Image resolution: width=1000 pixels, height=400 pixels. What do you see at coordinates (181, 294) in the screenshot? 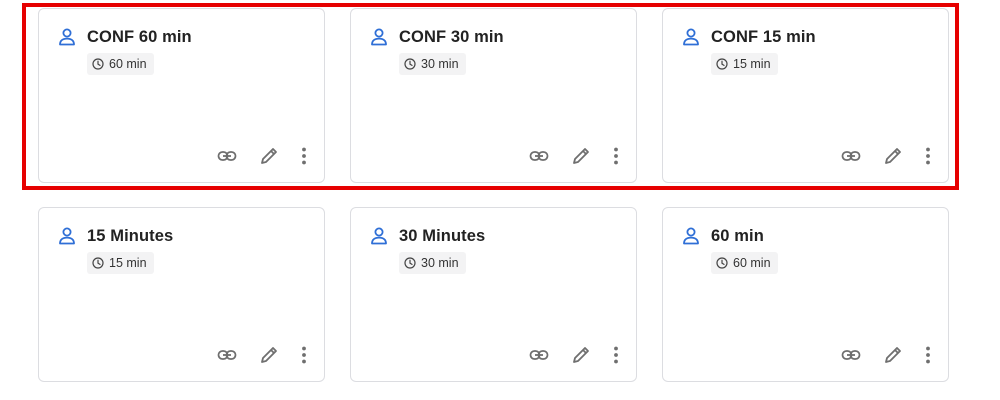
I see `event-type-card: 15 Minutes 15 min` at bounding box center [181, 294].